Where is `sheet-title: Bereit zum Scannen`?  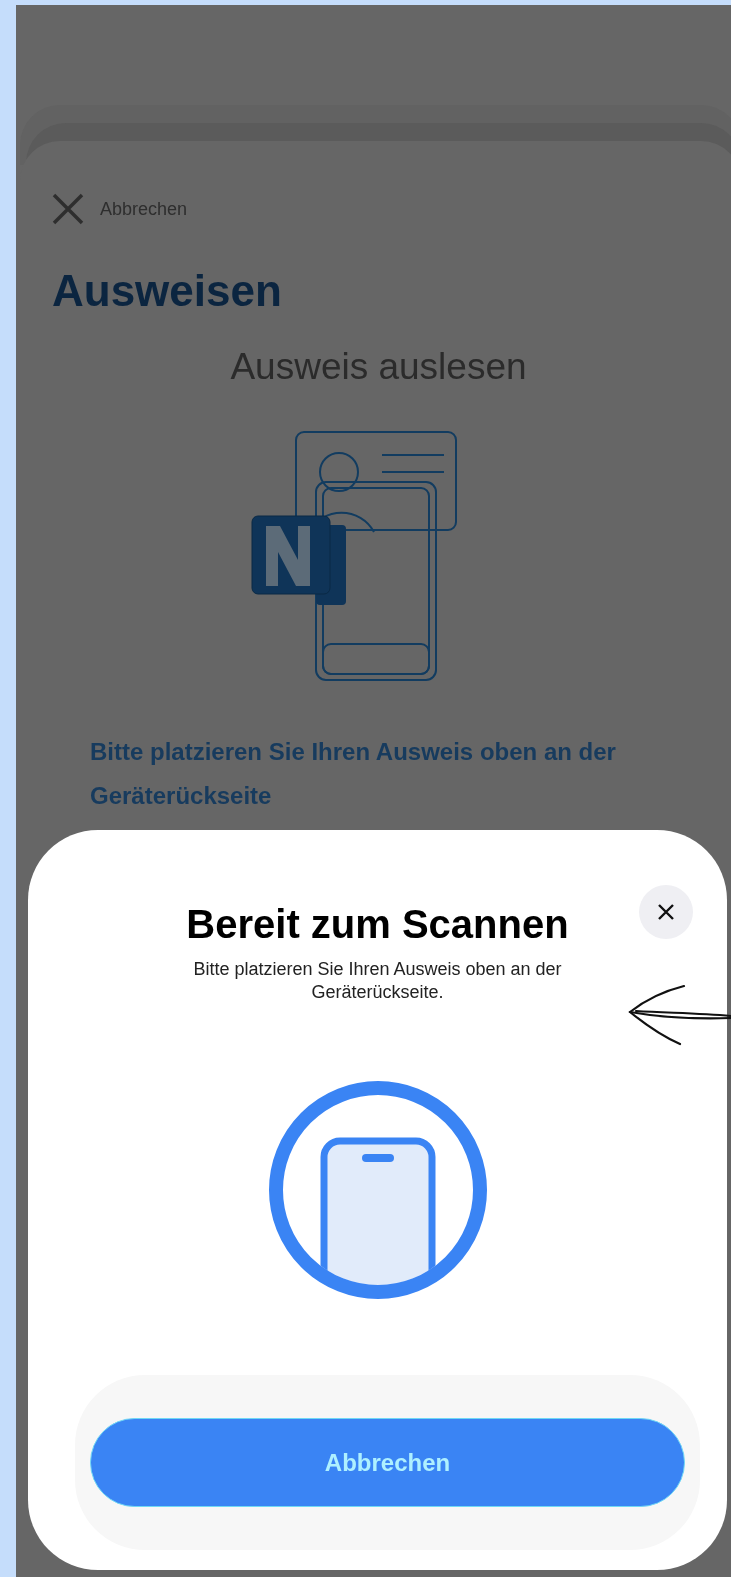
sheet-title: Bereit zum Scannen is located at coordinates (377, 924).